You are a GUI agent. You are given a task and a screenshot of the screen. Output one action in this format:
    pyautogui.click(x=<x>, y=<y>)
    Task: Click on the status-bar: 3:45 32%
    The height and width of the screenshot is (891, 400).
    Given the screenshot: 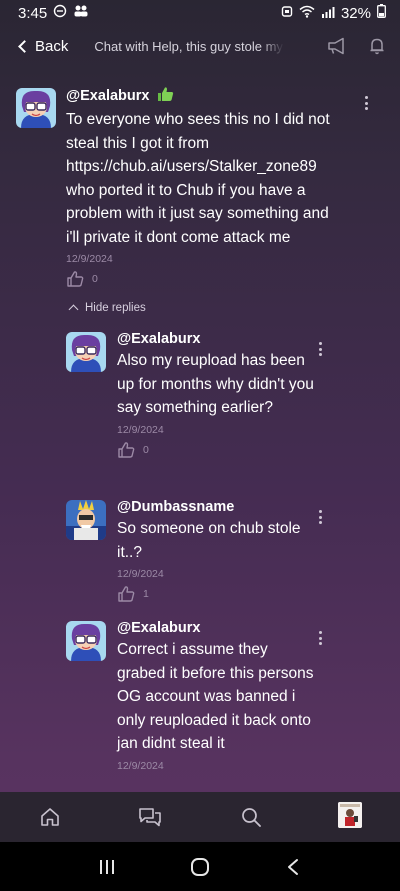 What is the action you would take?
    pyautogui.click(x=200, y=13)
    